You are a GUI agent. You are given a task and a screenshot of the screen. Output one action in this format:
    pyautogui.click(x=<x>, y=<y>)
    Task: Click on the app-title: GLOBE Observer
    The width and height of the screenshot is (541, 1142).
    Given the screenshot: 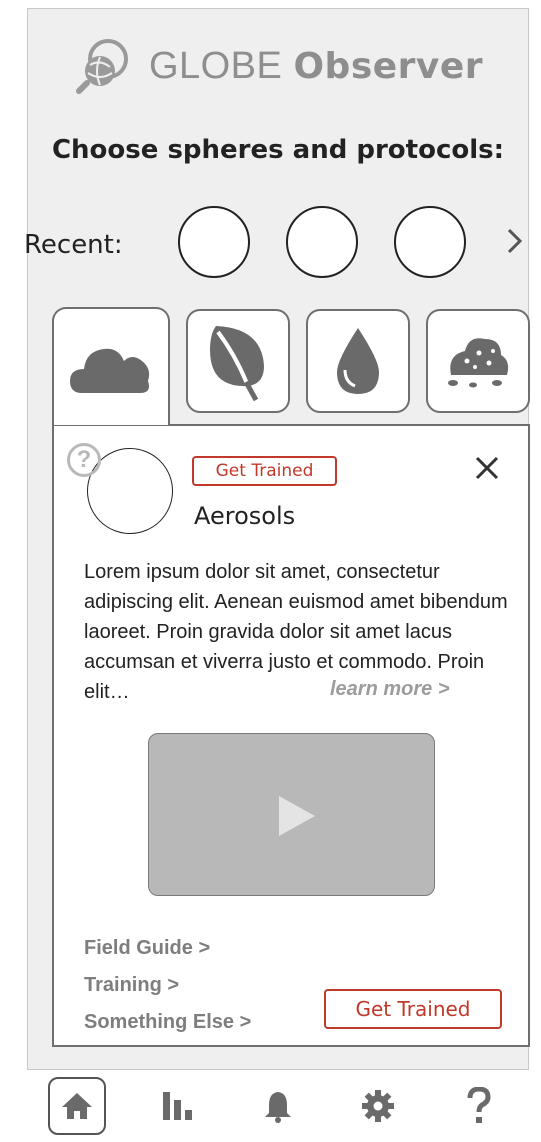 What is the action you would take?
    pyautogui.click(x=316, y=65)
    